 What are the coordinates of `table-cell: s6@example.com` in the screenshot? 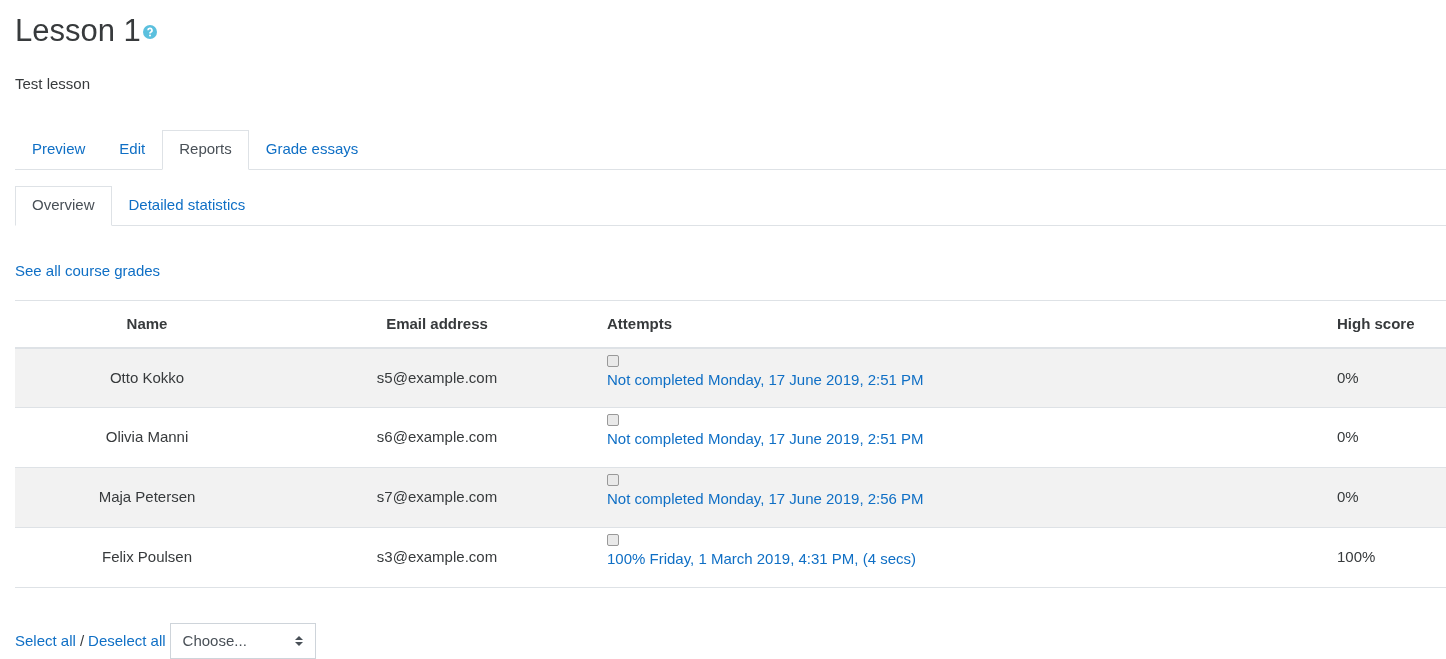 It's located at (437, 437).